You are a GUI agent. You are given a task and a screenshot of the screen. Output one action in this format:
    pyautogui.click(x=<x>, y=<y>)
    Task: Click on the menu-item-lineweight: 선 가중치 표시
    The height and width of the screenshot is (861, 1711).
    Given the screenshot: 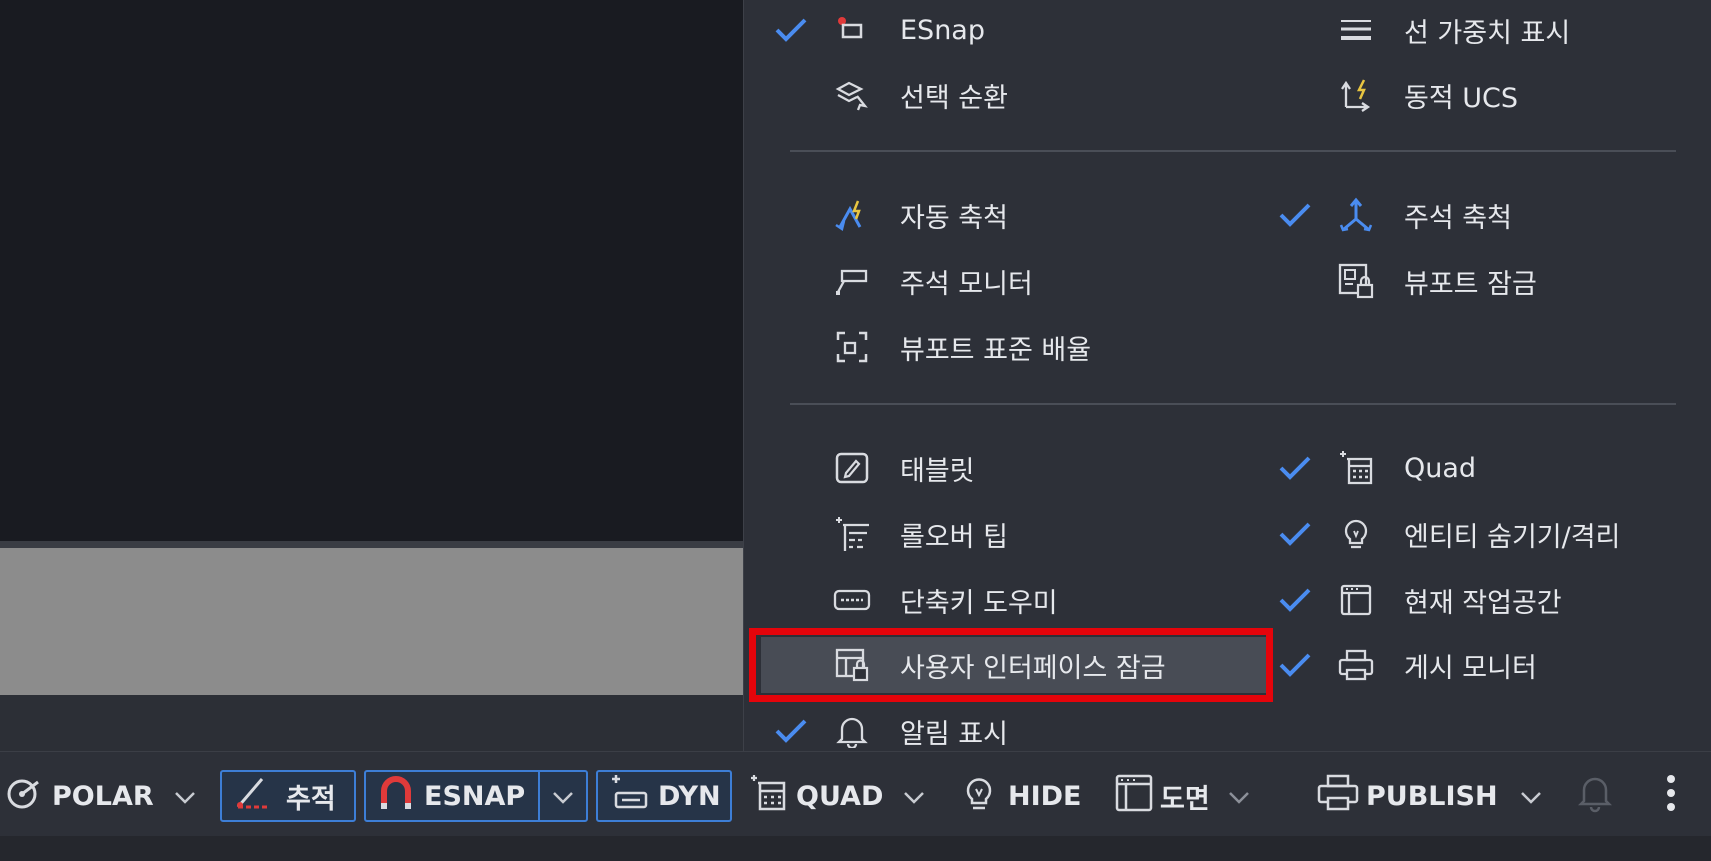 What is the action you would take?
    pyautogui.click(x=1490, y=30)
    